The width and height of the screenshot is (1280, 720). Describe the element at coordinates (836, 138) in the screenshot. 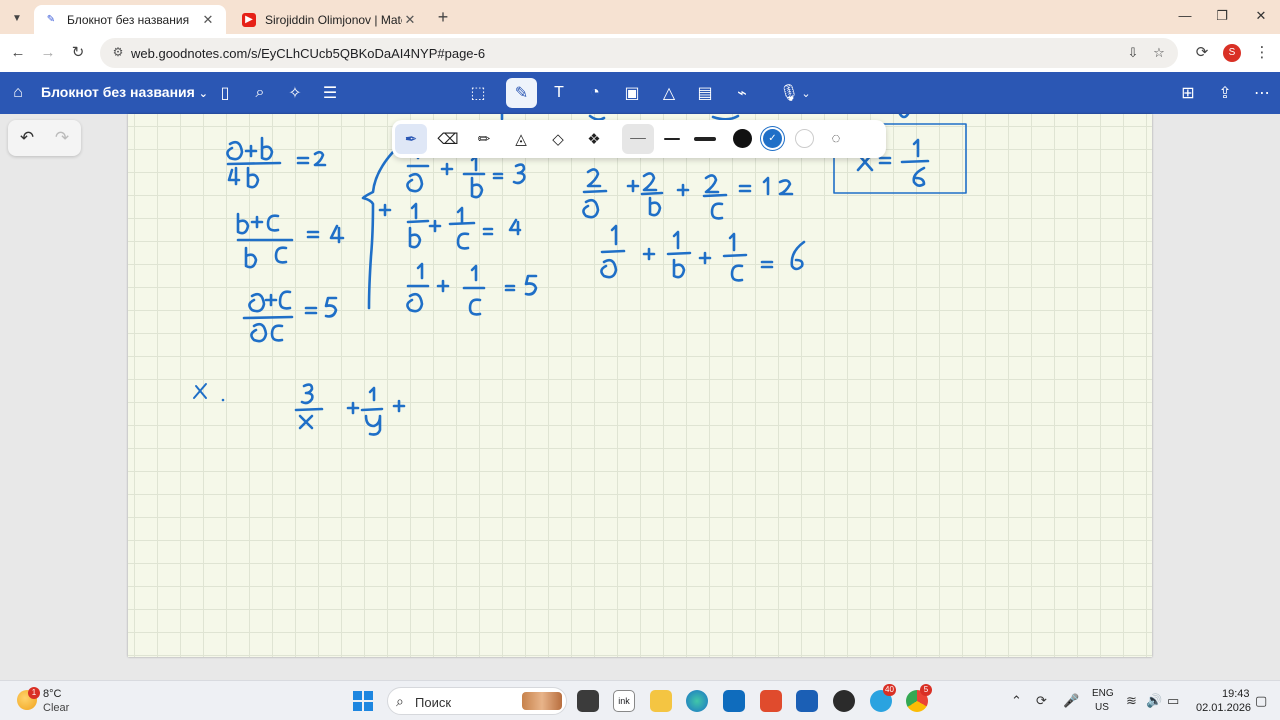

I see `color-picker-icon: ◌` at that location.